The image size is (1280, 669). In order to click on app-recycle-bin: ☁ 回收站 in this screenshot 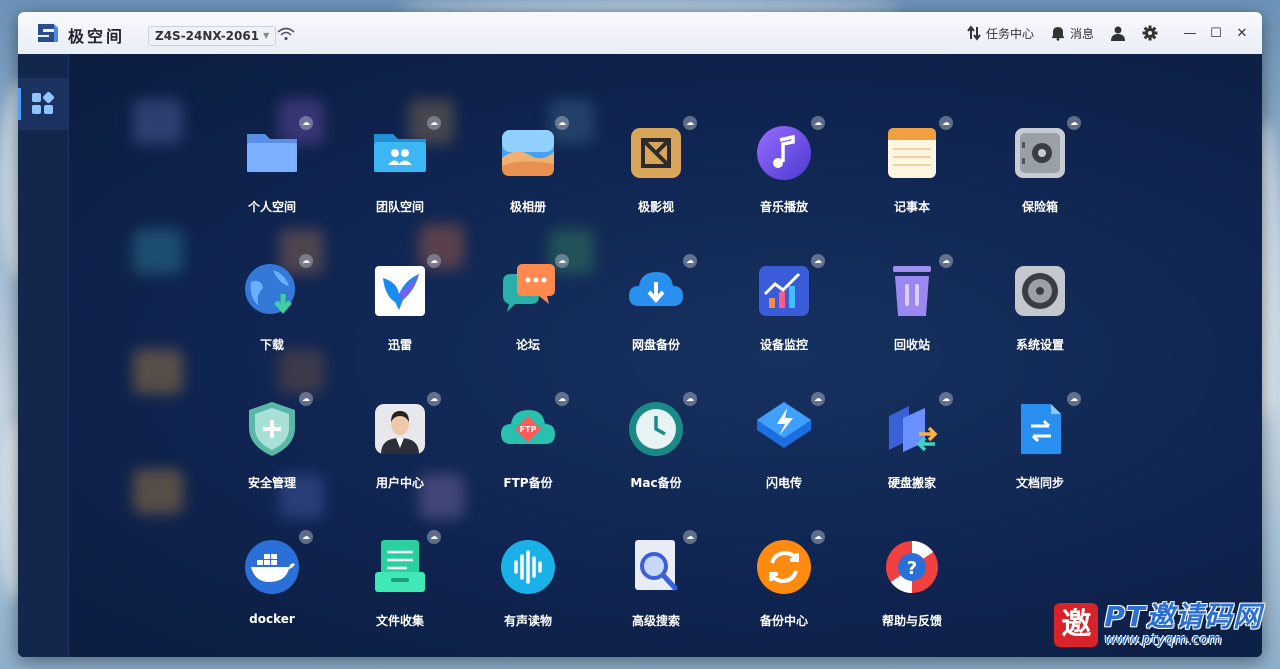, I will do `click(912, 311)`.